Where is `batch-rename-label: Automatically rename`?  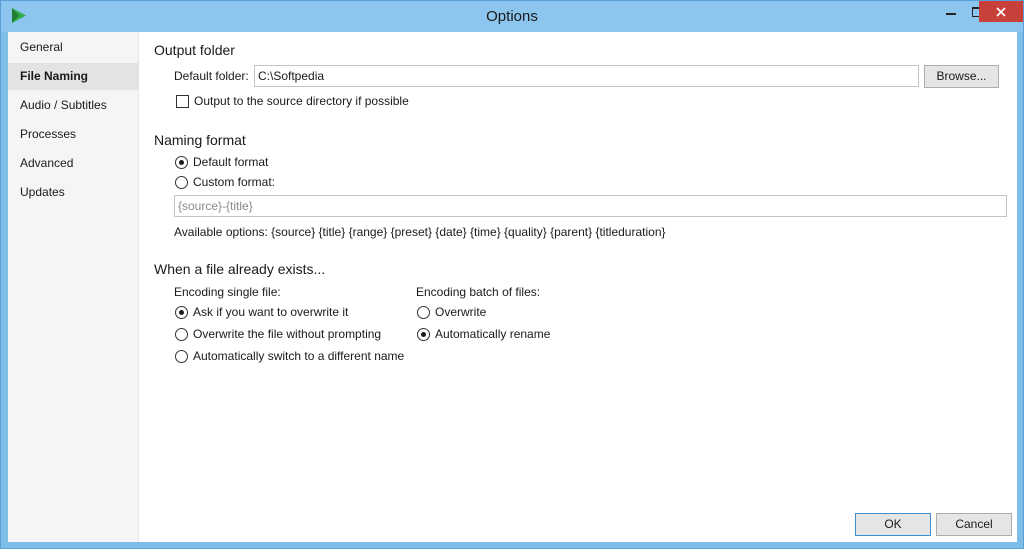 batch-rename-label: Automatically rename is located at coordinates (492, 334).